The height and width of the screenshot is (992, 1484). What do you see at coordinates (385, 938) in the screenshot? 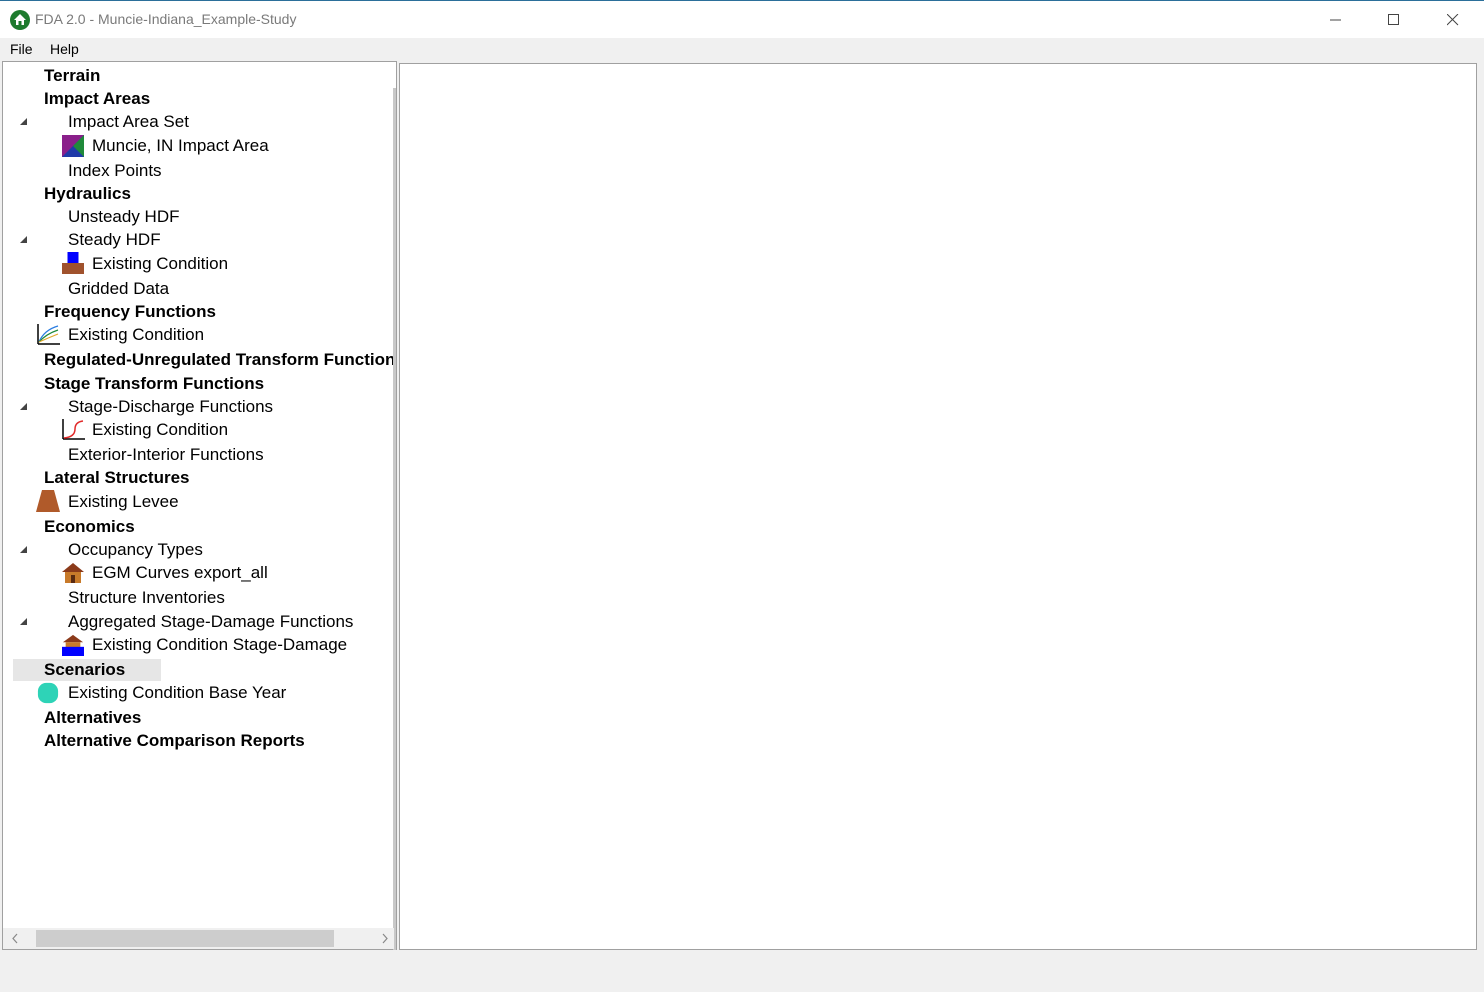
I see `chevron-right-icon` at bounding box center [385, 938].